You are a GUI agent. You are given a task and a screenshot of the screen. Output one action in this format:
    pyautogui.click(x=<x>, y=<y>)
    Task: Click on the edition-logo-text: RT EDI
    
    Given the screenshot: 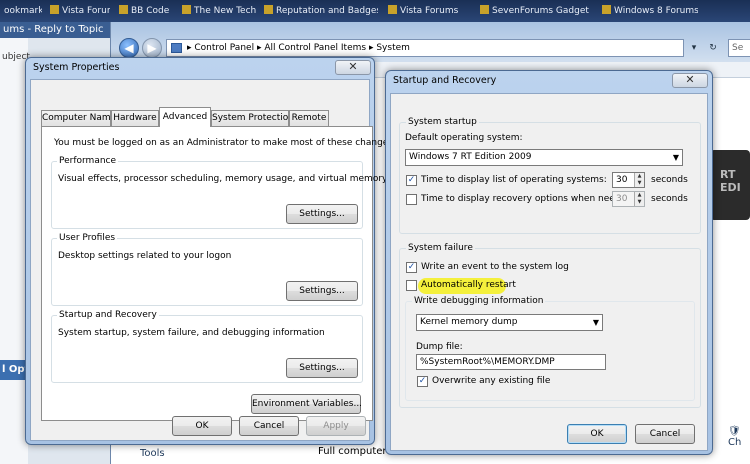 What is the action you would take?
    pyautogui.click(x=730, y=181)
    